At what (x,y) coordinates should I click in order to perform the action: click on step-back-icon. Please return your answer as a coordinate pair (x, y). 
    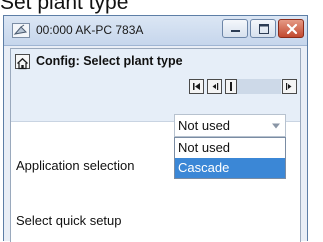
    Looking at the image, I should click on (215, 86).